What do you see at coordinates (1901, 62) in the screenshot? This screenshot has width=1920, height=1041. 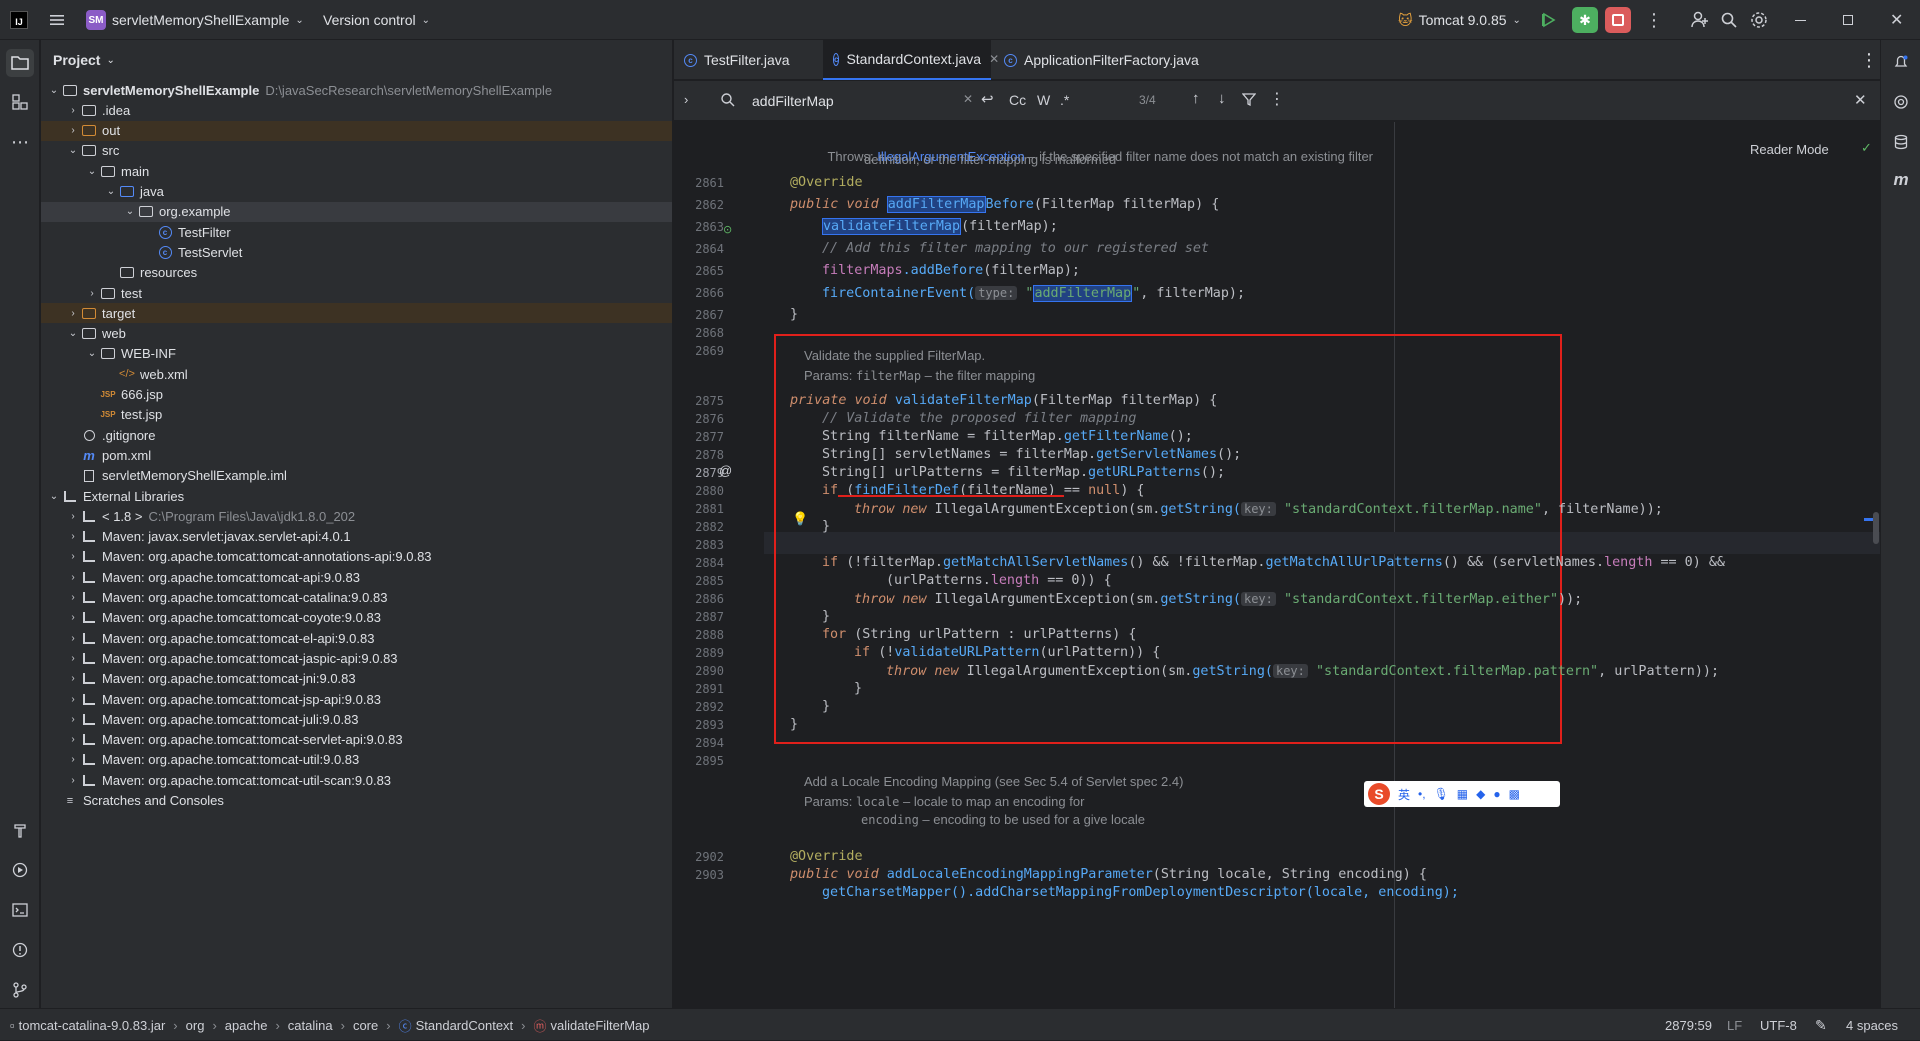 I see `notifications-bell-icon` at bounding box center [1901, 62].